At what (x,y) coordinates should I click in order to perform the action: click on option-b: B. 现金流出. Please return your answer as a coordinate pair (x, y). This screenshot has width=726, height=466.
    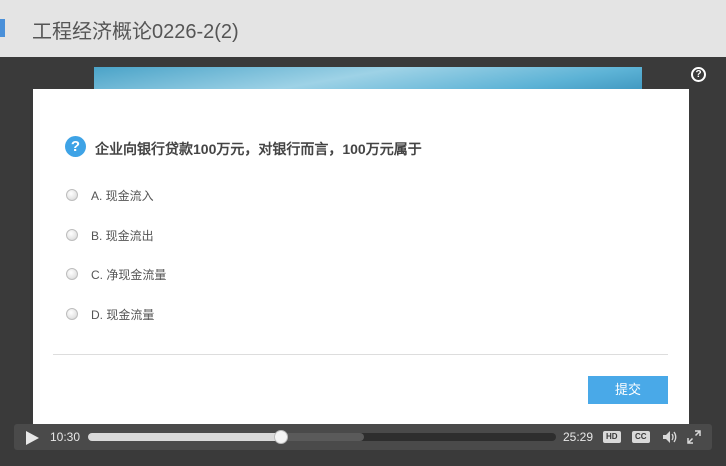
    Looking at the image, I should click on (110, 235).